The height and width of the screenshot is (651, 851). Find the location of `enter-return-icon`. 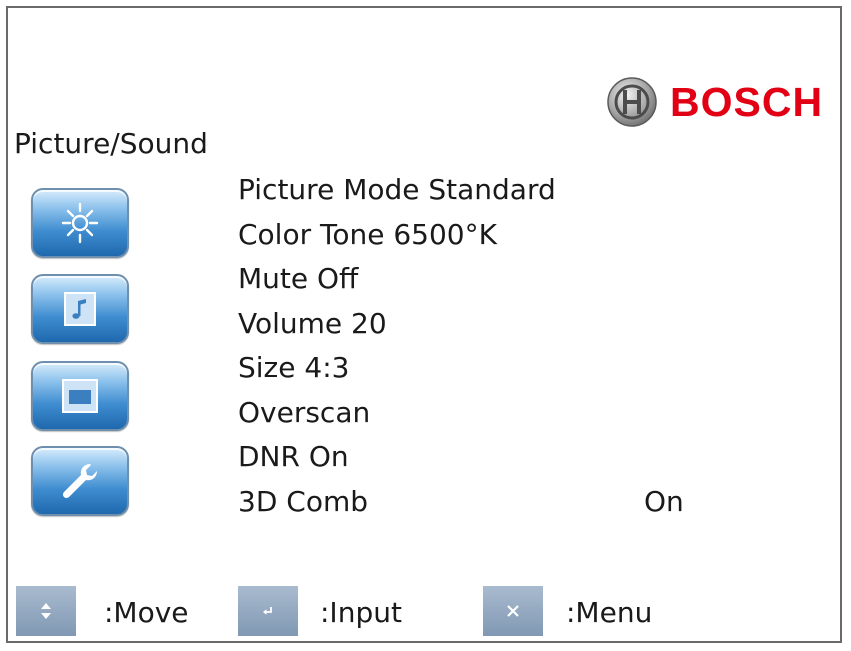

enter-return-icon is located at coordinates (267, 611).